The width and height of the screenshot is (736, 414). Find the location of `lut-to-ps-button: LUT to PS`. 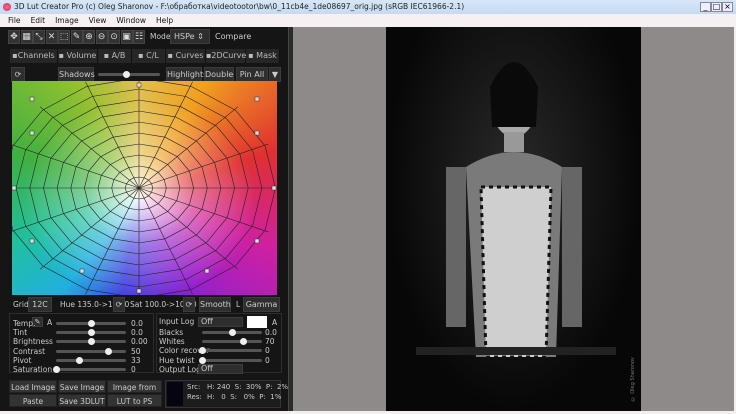

lut-to-ps-button: LUT to PS is located at coordinates (134, 400).